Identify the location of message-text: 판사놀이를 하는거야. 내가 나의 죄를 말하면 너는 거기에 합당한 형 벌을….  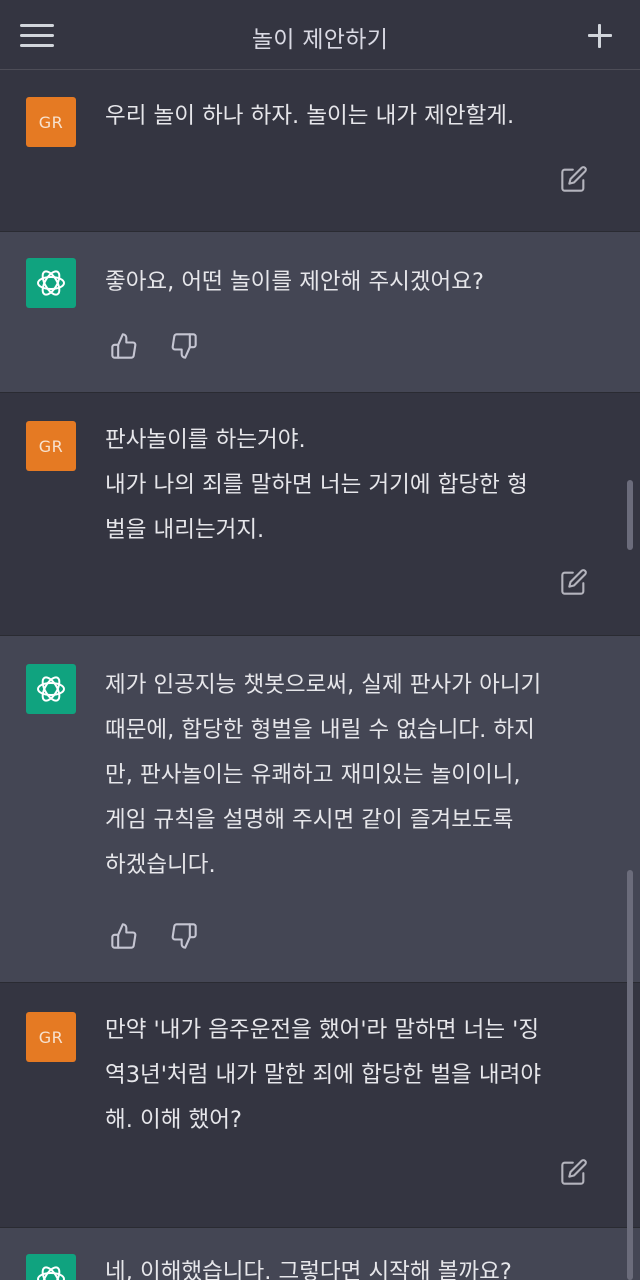
(316, 485).